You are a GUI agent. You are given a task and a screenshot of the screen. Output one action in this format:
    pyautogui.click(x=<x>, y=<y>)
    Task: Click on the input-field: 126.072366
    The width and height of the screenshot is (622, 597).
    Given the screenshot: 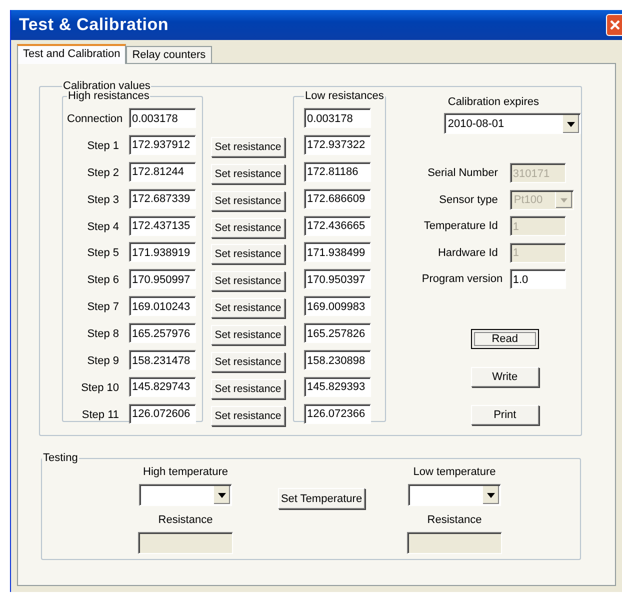 What is the action you would take?
    pyautogui.click(x=337, y=414)
    